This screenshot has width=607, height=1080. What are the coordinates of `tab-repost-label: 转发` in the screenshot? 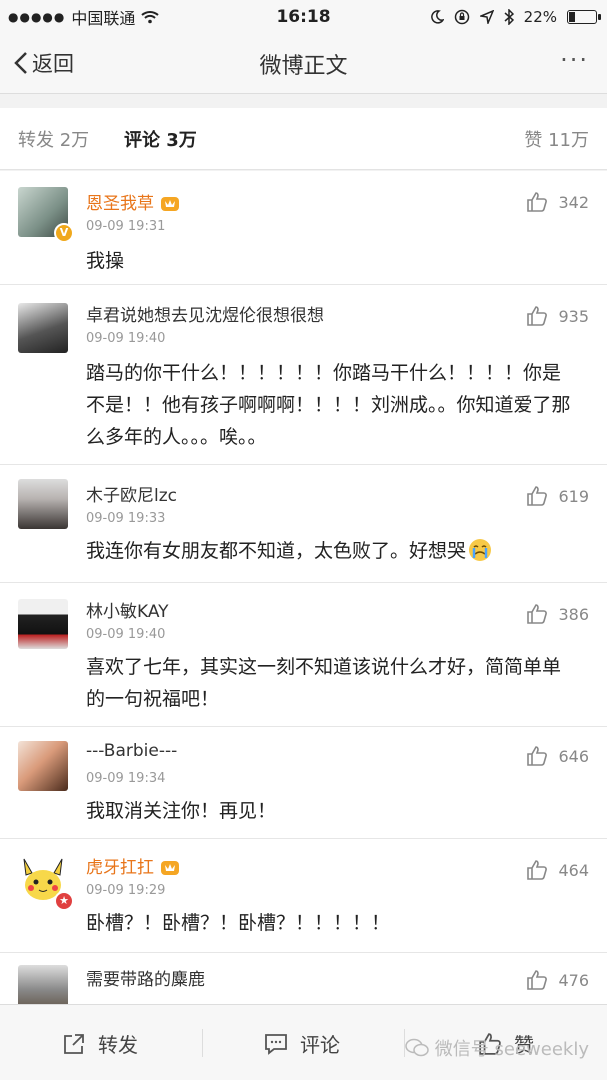 It's located at (36, 140).